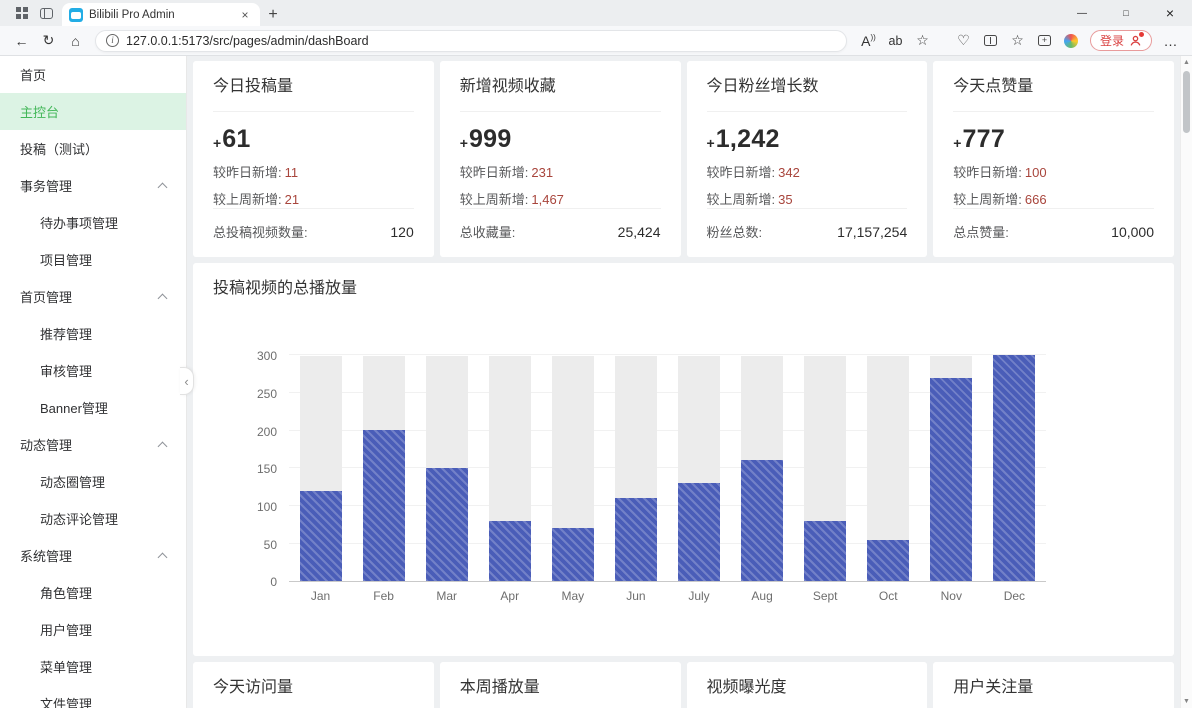 Image resolution: width=1192 pixels, height=708 pixels. What do you see at coordinates (93, 259) in the screenshot?
I see `sidebar-item-project: 项目管理` at bounding box center [93, 259].